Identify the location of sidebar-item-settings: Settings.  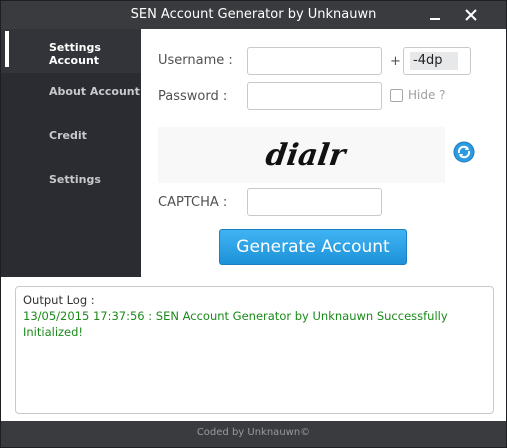
(71, 183).